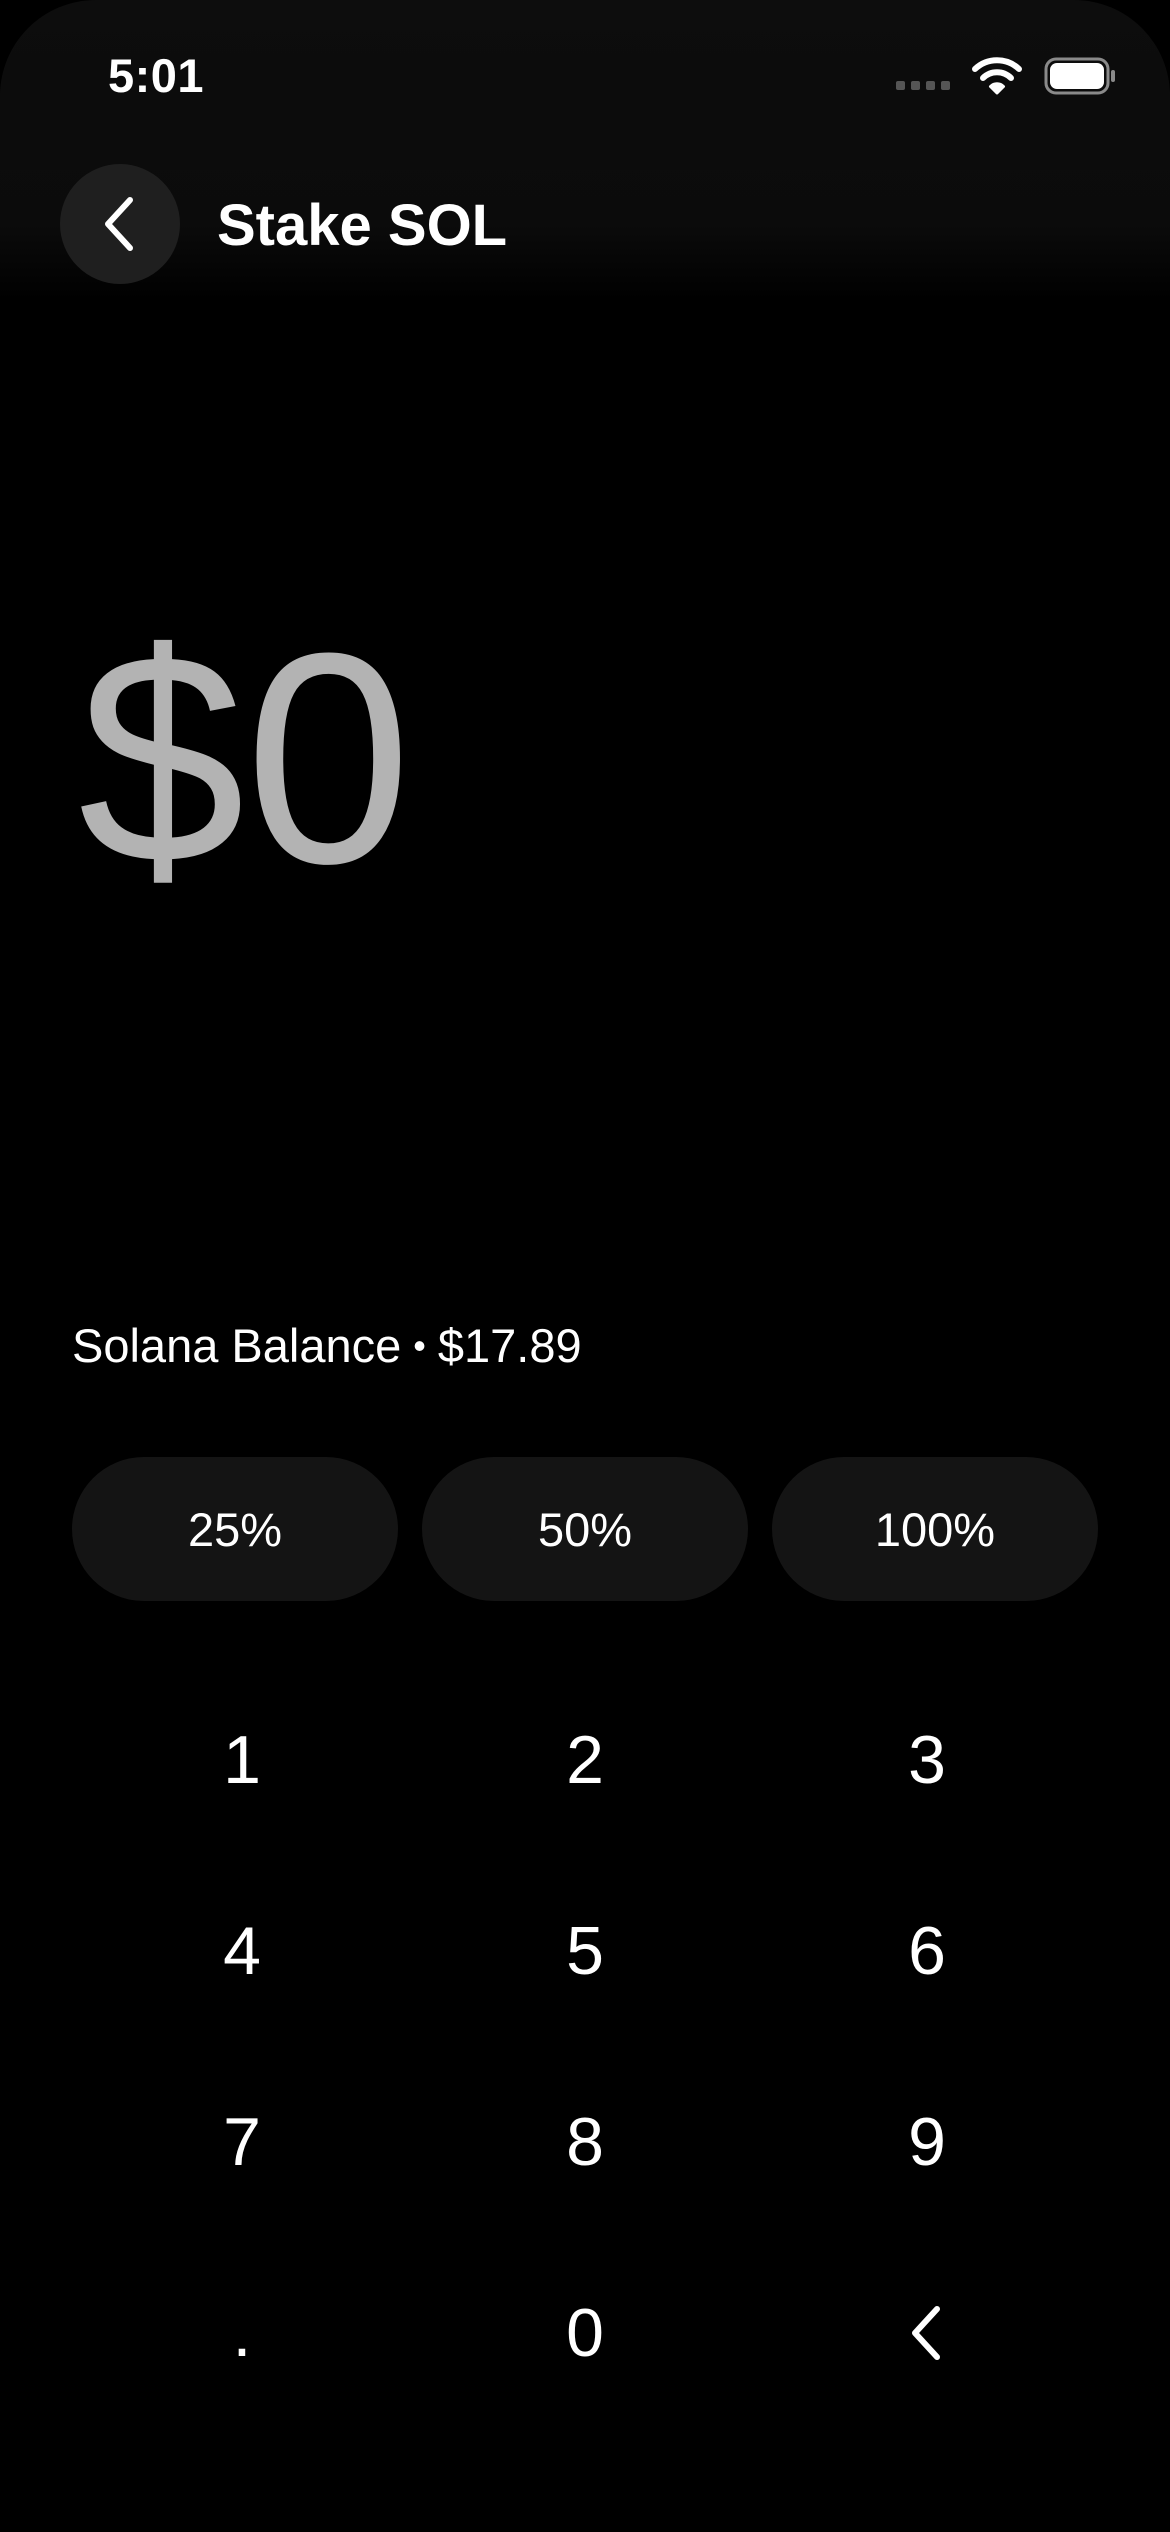  Describe the element at coordinates (923, 85) in the screenshot. I see `cellular-signal-icon` at that location.